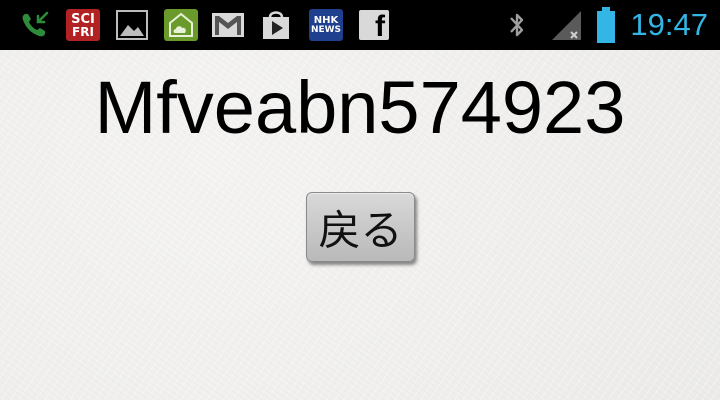  I want to click on missed-call-icon, so click(34, 25).